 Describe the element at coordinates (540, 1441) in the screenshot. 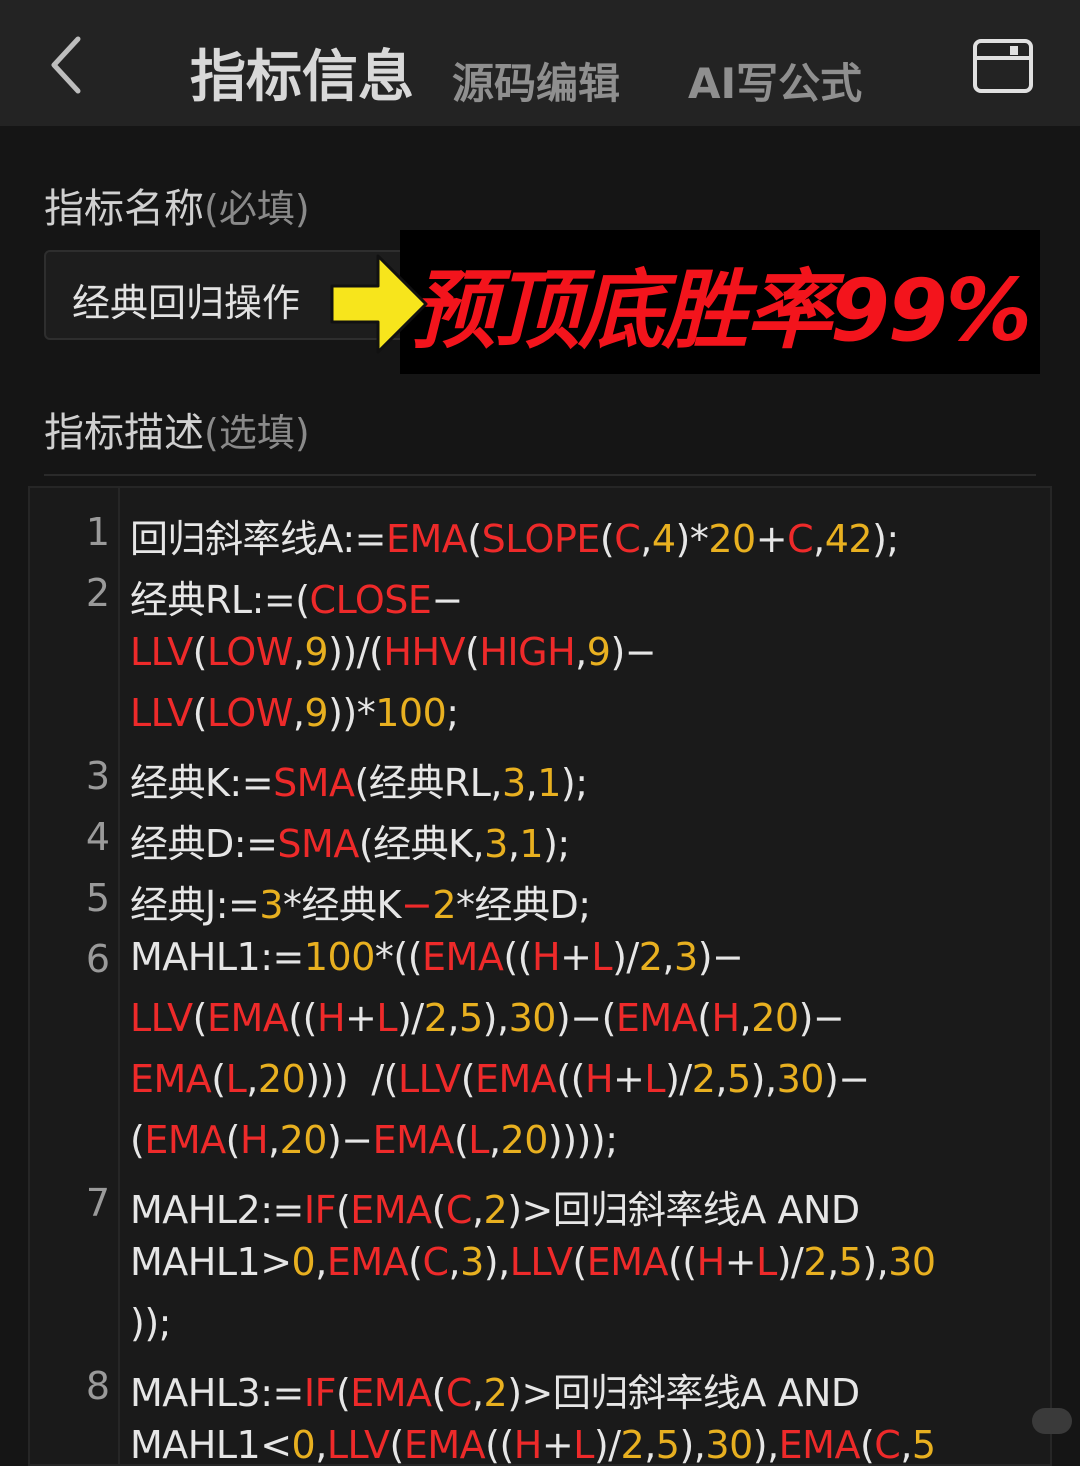

I see `code-line: MAHL1<0,LLV(EMA((H+L)/2,5),30),EMA(C,5` at that location.